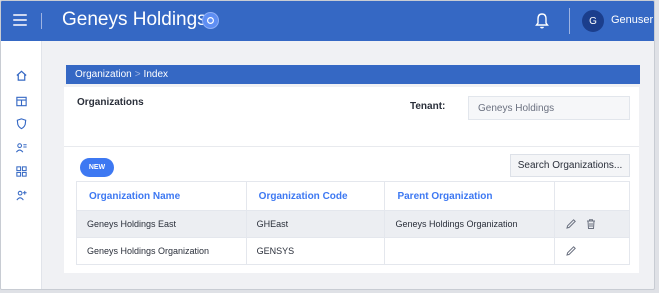 The image size is (659, 293). What do you see at coordinates (549, 108) in the screenshot?
I see `tenant-field: Geneys Holdings` at bounding box center [549, 108].